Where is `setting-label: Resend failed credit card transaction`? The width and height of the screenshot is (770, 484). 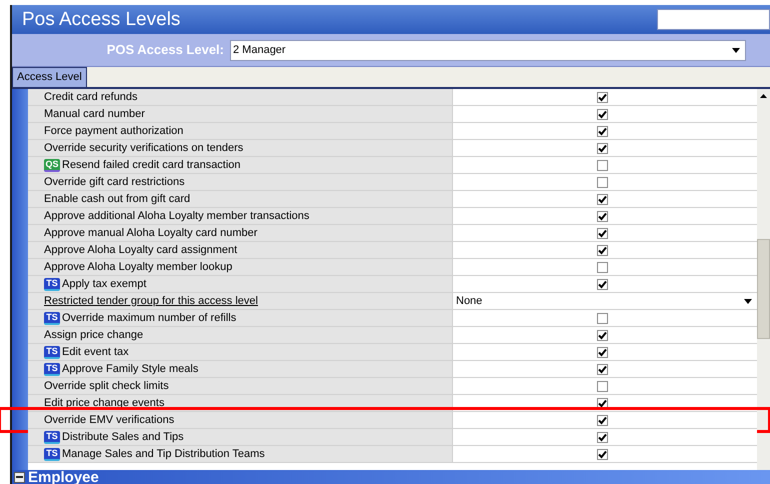
setting-label: Resend failed credit card transaction is located at coordinates (151, 165).